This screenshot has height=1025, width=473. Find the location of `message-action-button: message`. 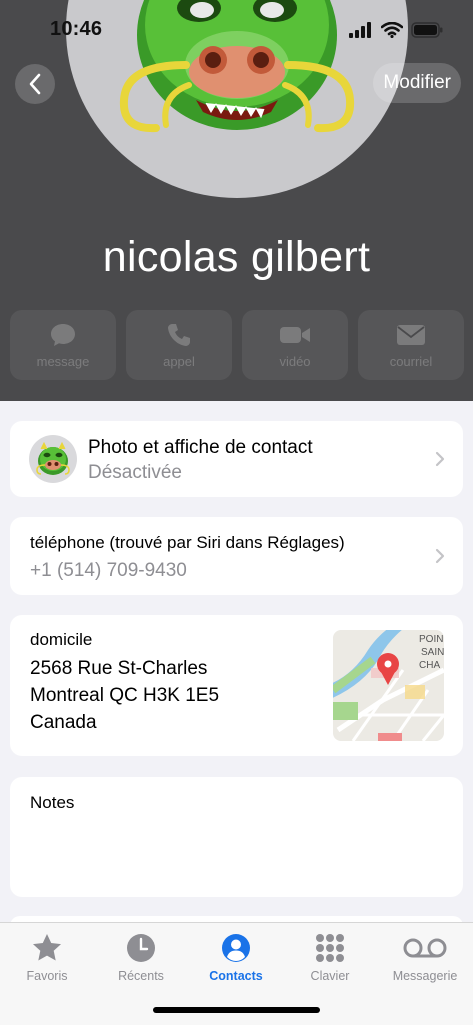

message-action-button: message is located at coordinates (63, 345).